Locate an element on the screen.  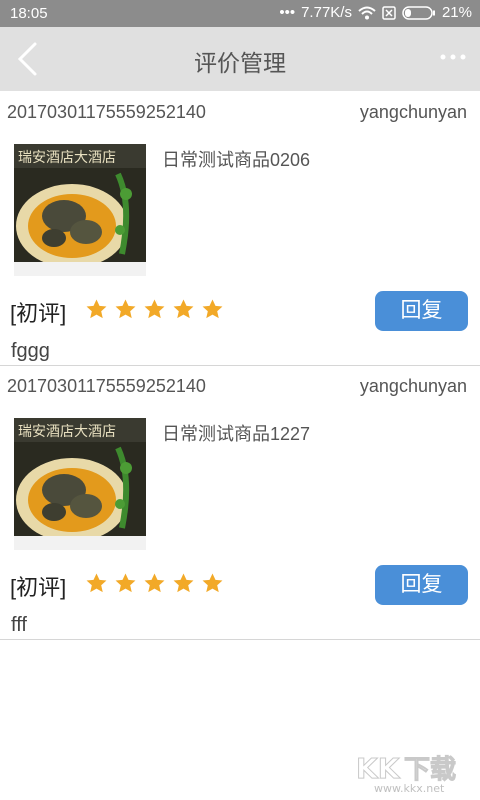
status-time: 18:05 is located at coordinates (29, 13).